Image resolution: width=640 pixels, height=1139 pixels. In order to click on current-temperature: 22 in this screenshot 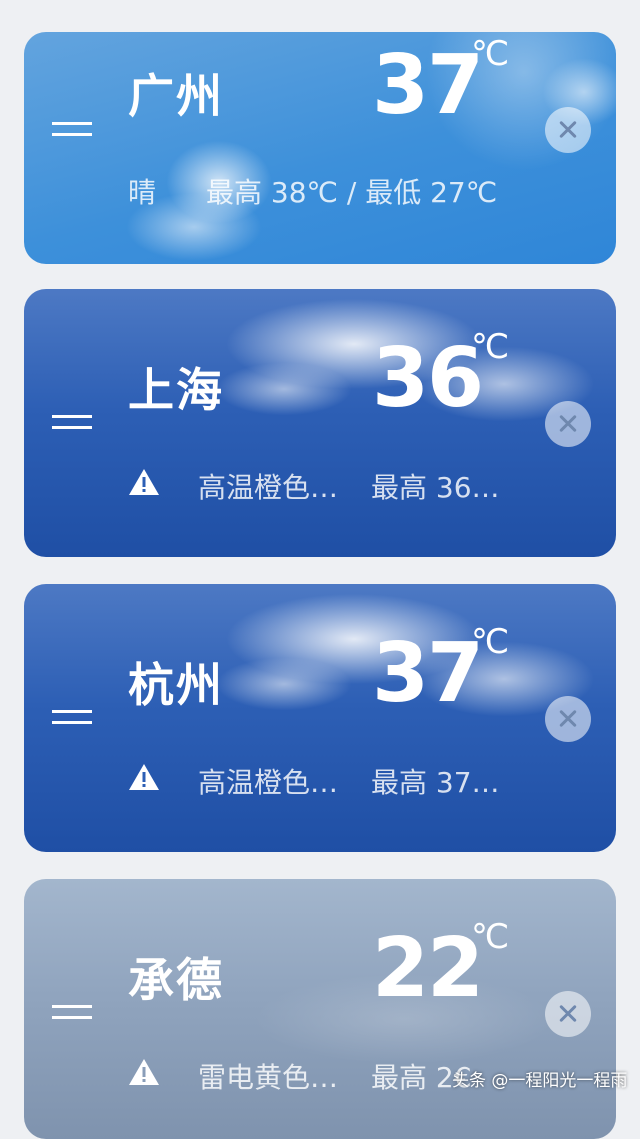, I will do `click(428, 968)`.